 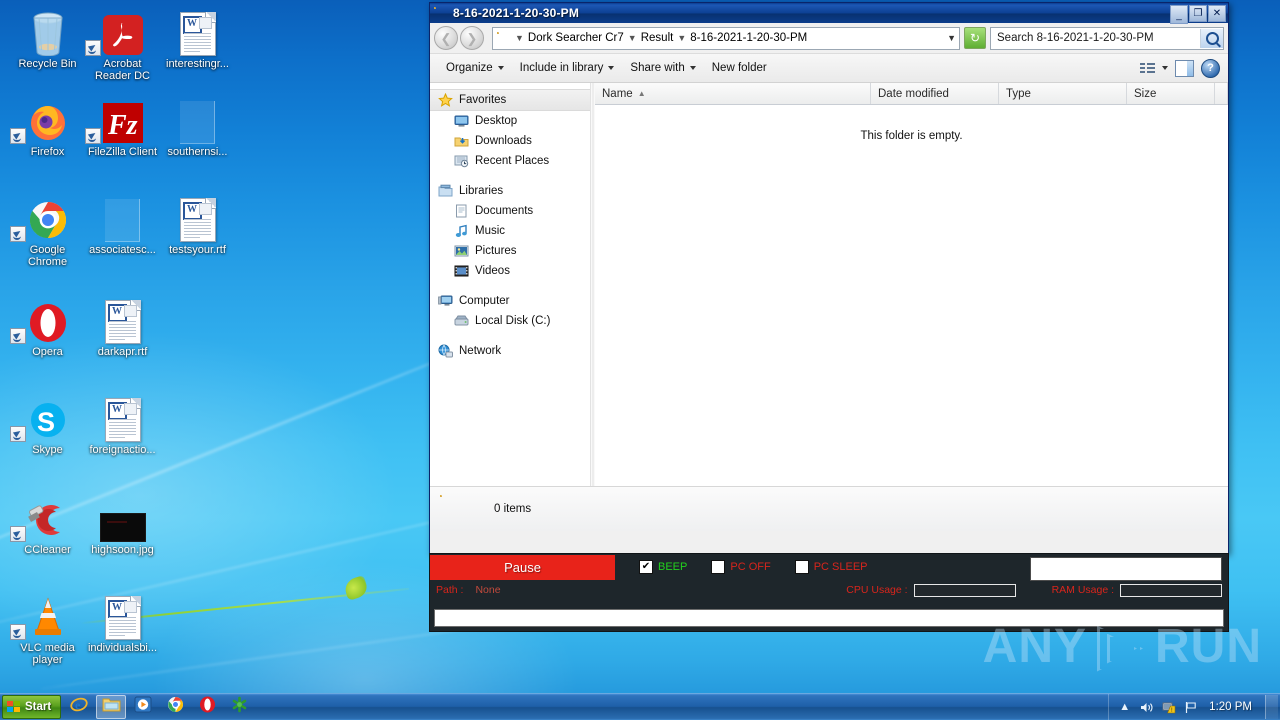 I want to click on maximize-button: ❐, so click(x=1198, y=13).